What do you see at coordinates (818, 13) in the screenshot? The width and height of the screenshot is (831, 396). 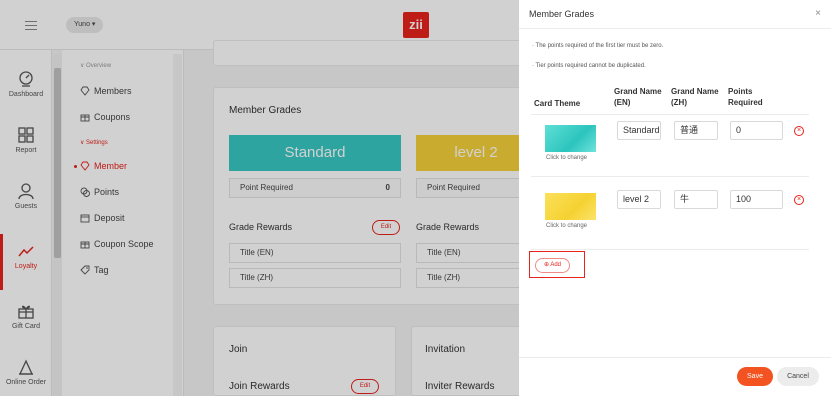 I see `close-icon: ×` at bounding box center [818, 13].